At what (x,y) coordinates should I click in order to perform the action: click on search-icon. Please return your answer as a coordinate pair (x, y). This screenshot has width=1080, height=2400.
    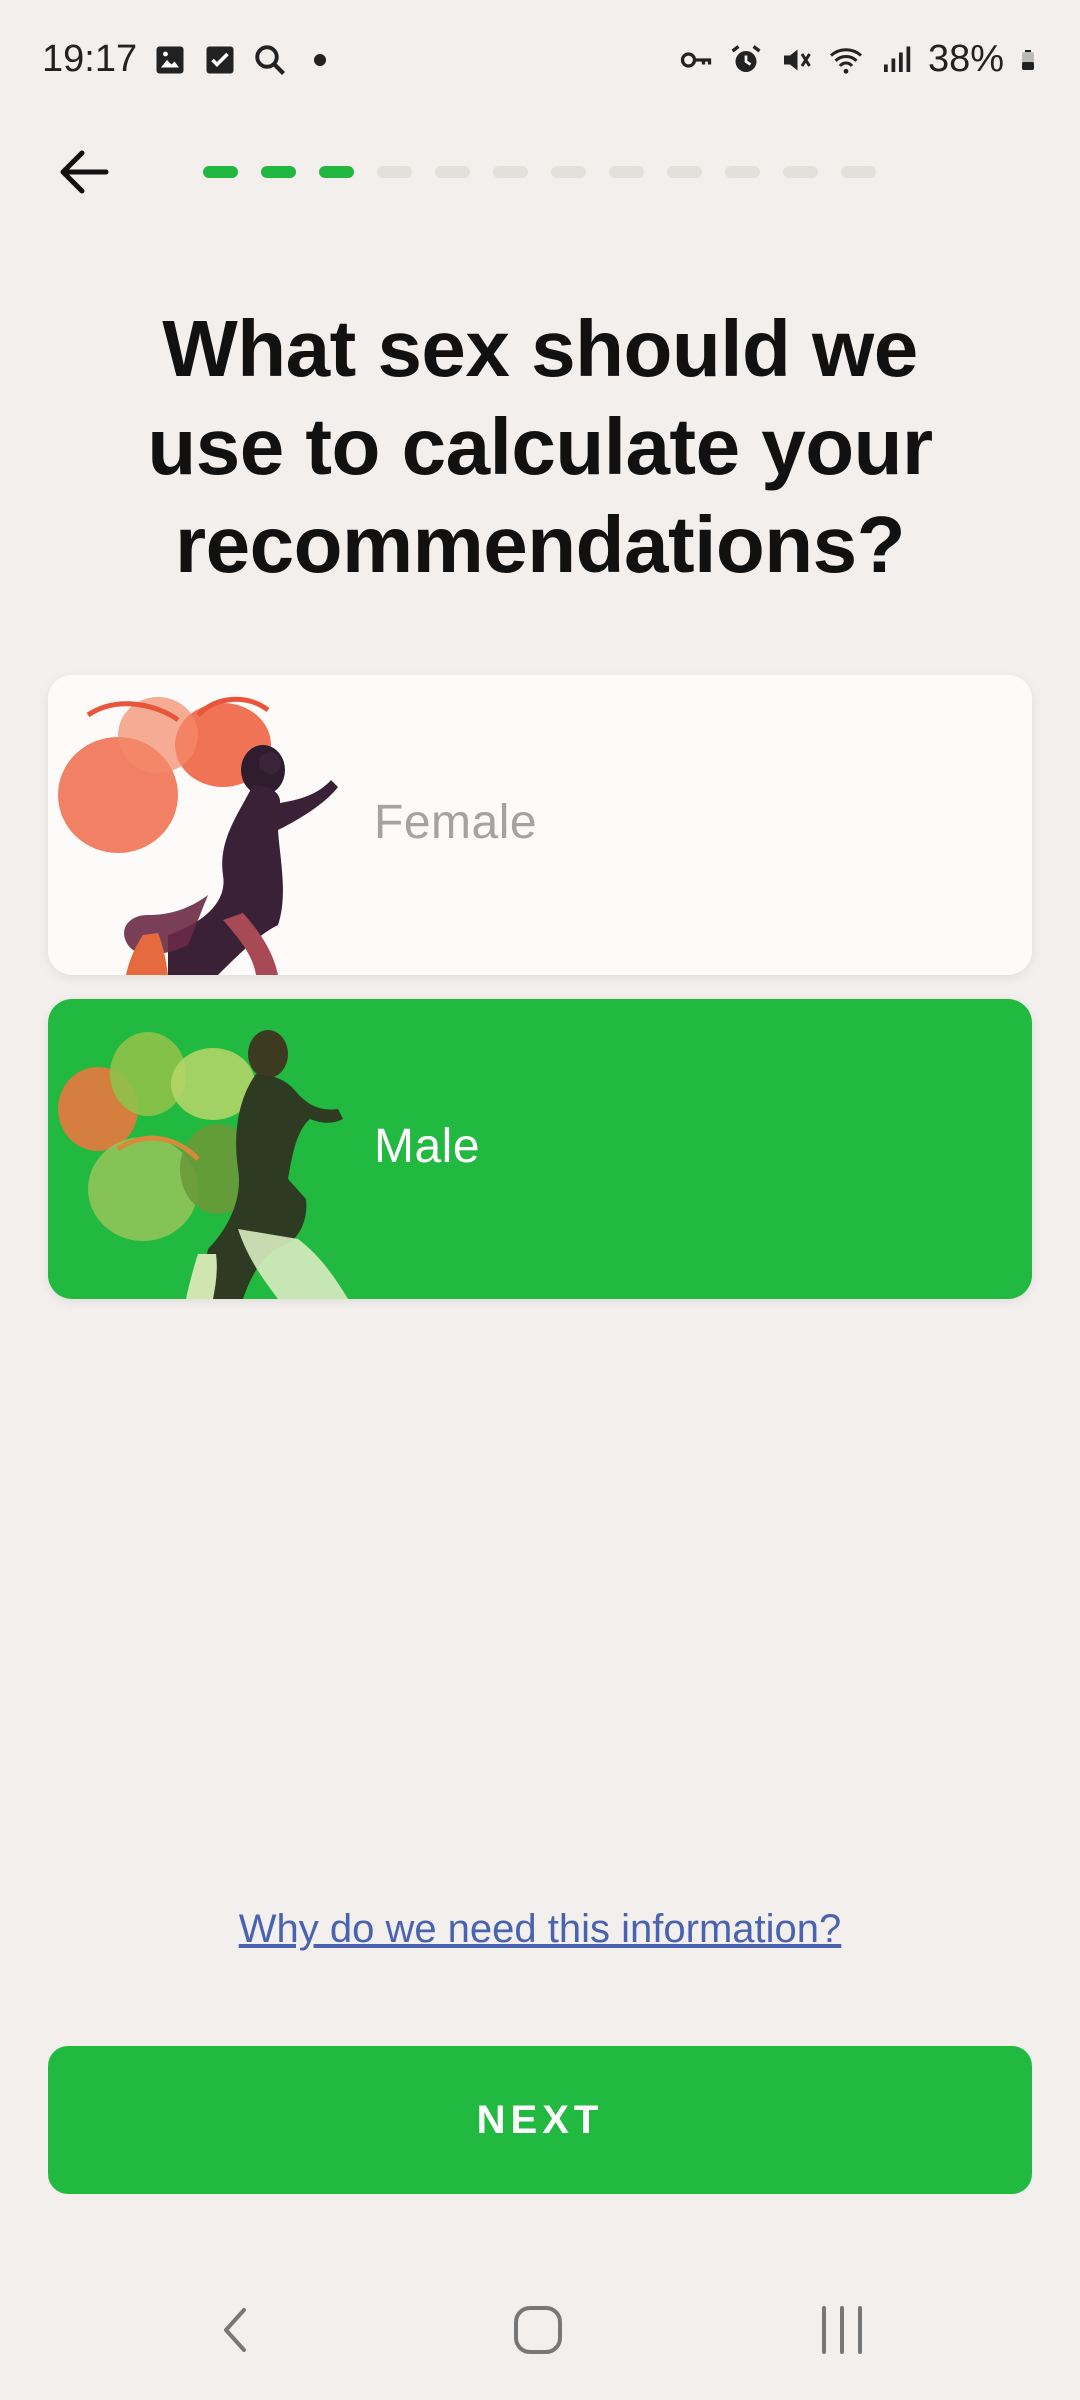
    Looking at the image, I should click on (270, 60).